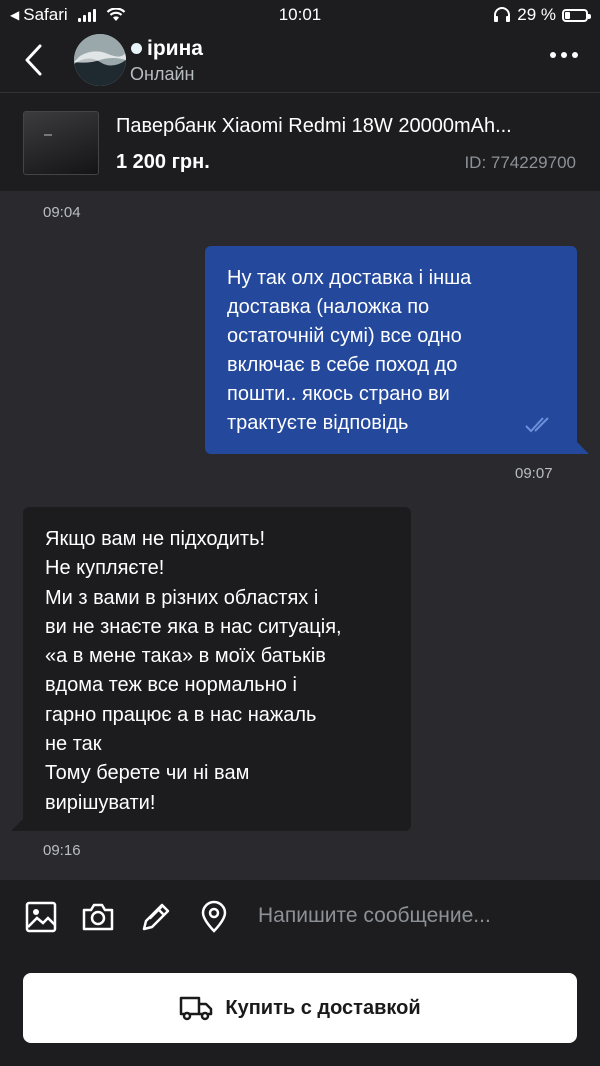  What do you see at coordinates (162, 74) in the screenshot?
I see `contact-status: Онлайн` at bounding box center [162, 74].